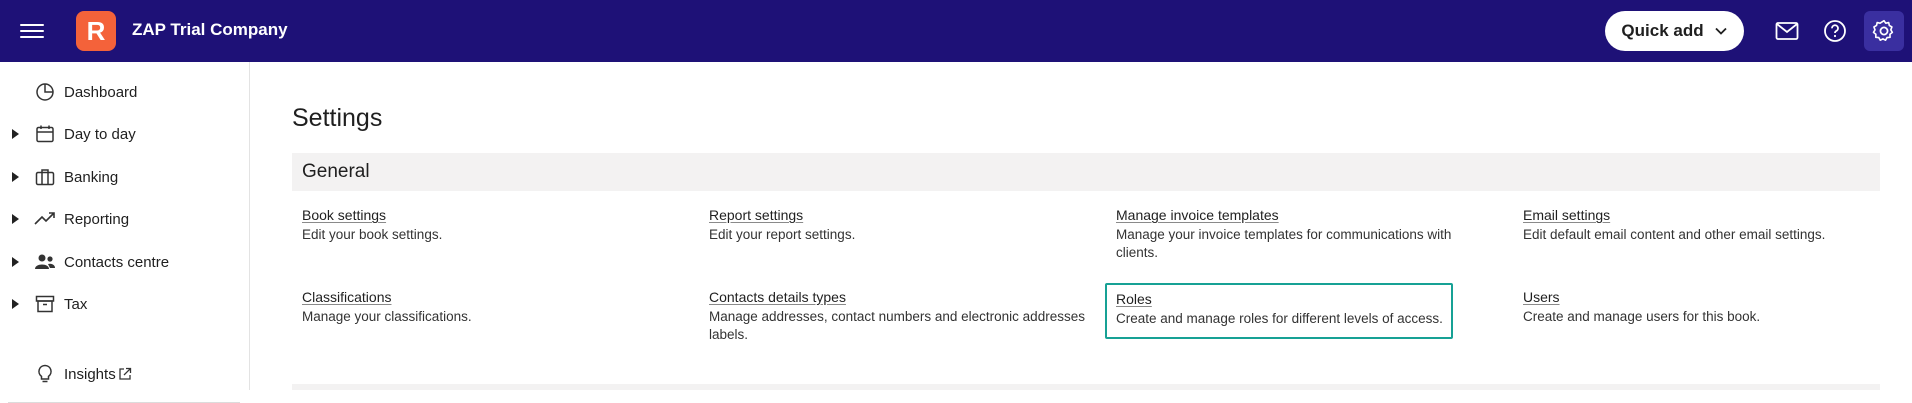  Describe the element at coordinates (344, 215) in the screenshot. I see `card-link-book-settings: Book settings` at that location.